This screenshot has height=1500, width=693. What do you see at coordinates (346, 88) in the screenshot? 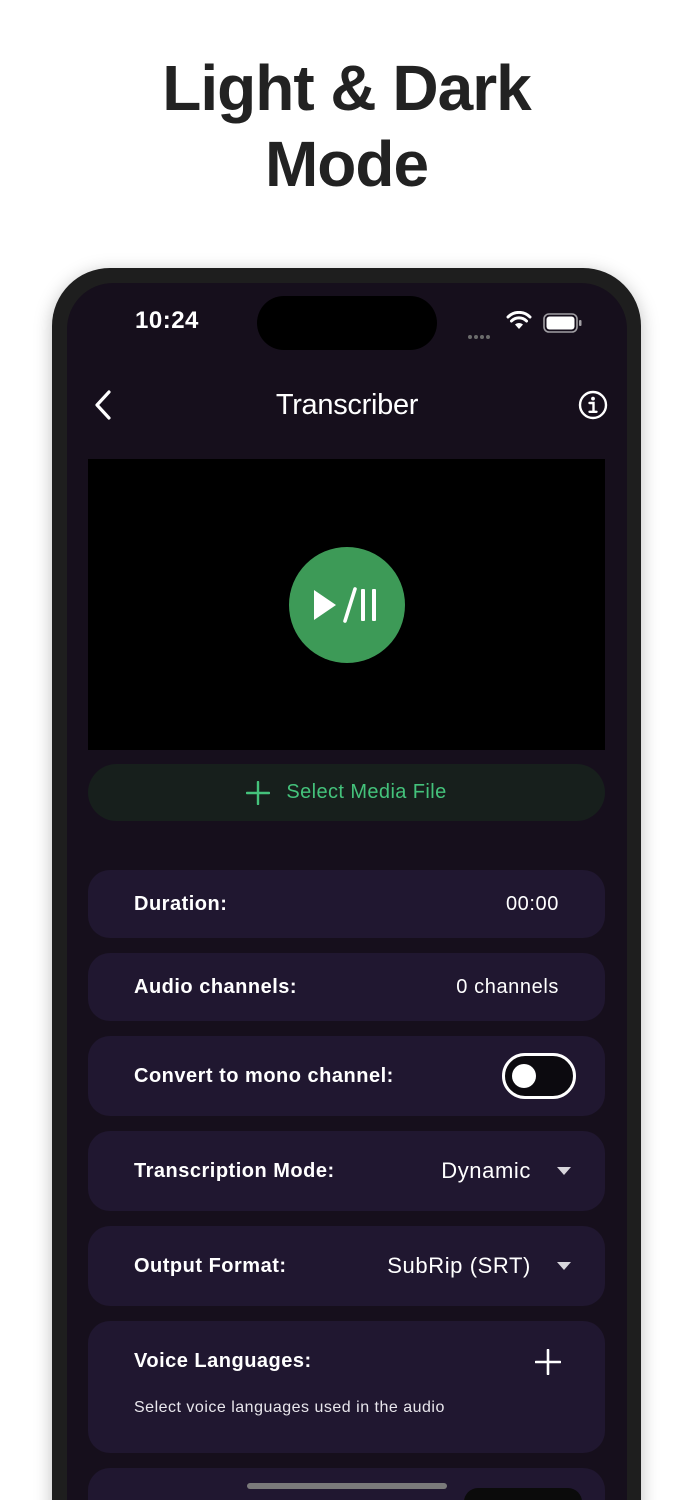
I see `promo-title-line-1: Light & Dark` at bounding box center [346, 88].